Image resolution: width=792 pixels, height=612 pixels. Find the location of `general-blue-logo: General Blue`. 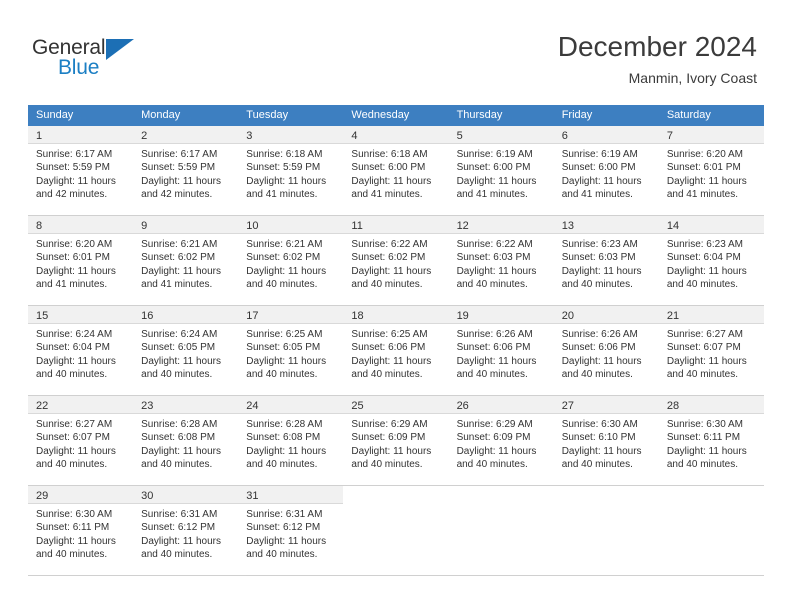

general-blue-logo: General Blue is located at coordinates (92, 60).